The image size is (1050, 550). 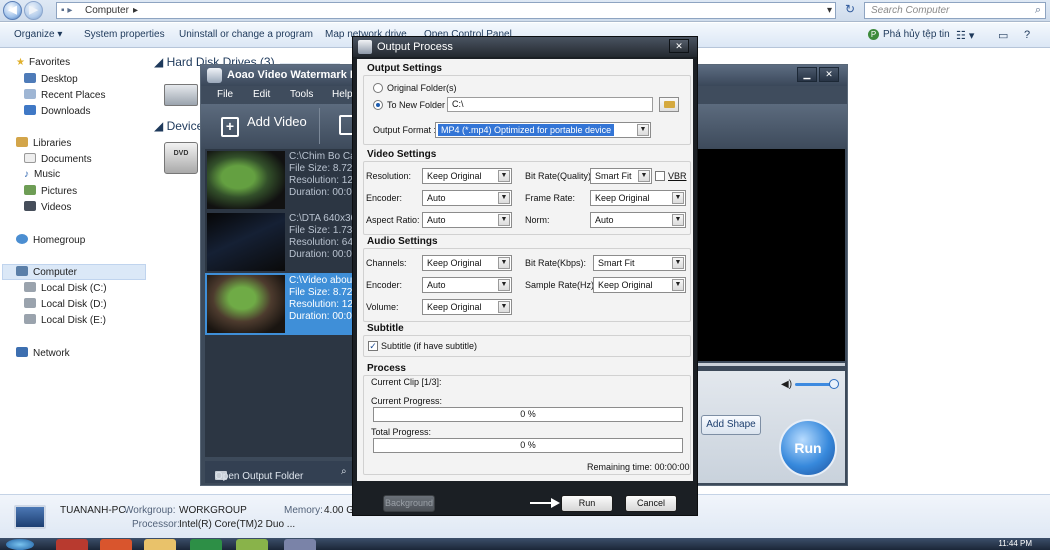 I want to click on breadcrumb: Computer, so click(x=107, y=10).